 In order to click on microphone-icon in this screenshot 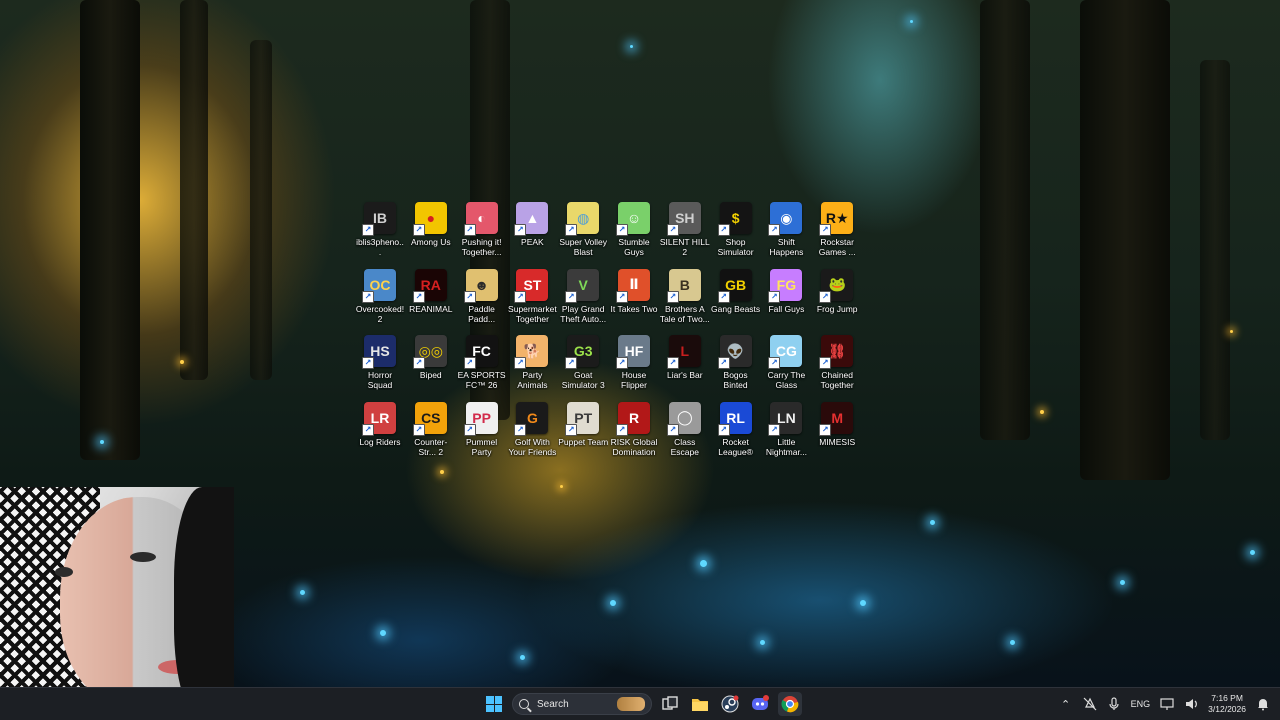, I will do `click(1114, 704)`.